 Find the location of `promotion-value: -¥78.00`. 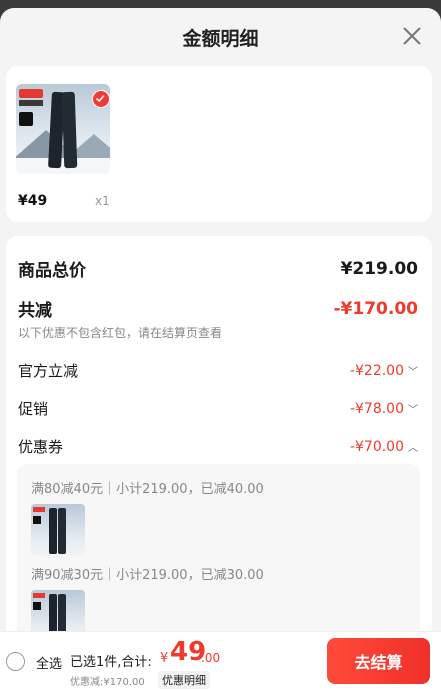

promotion-value: -¥78.00 is located at coordinates (376, 408).